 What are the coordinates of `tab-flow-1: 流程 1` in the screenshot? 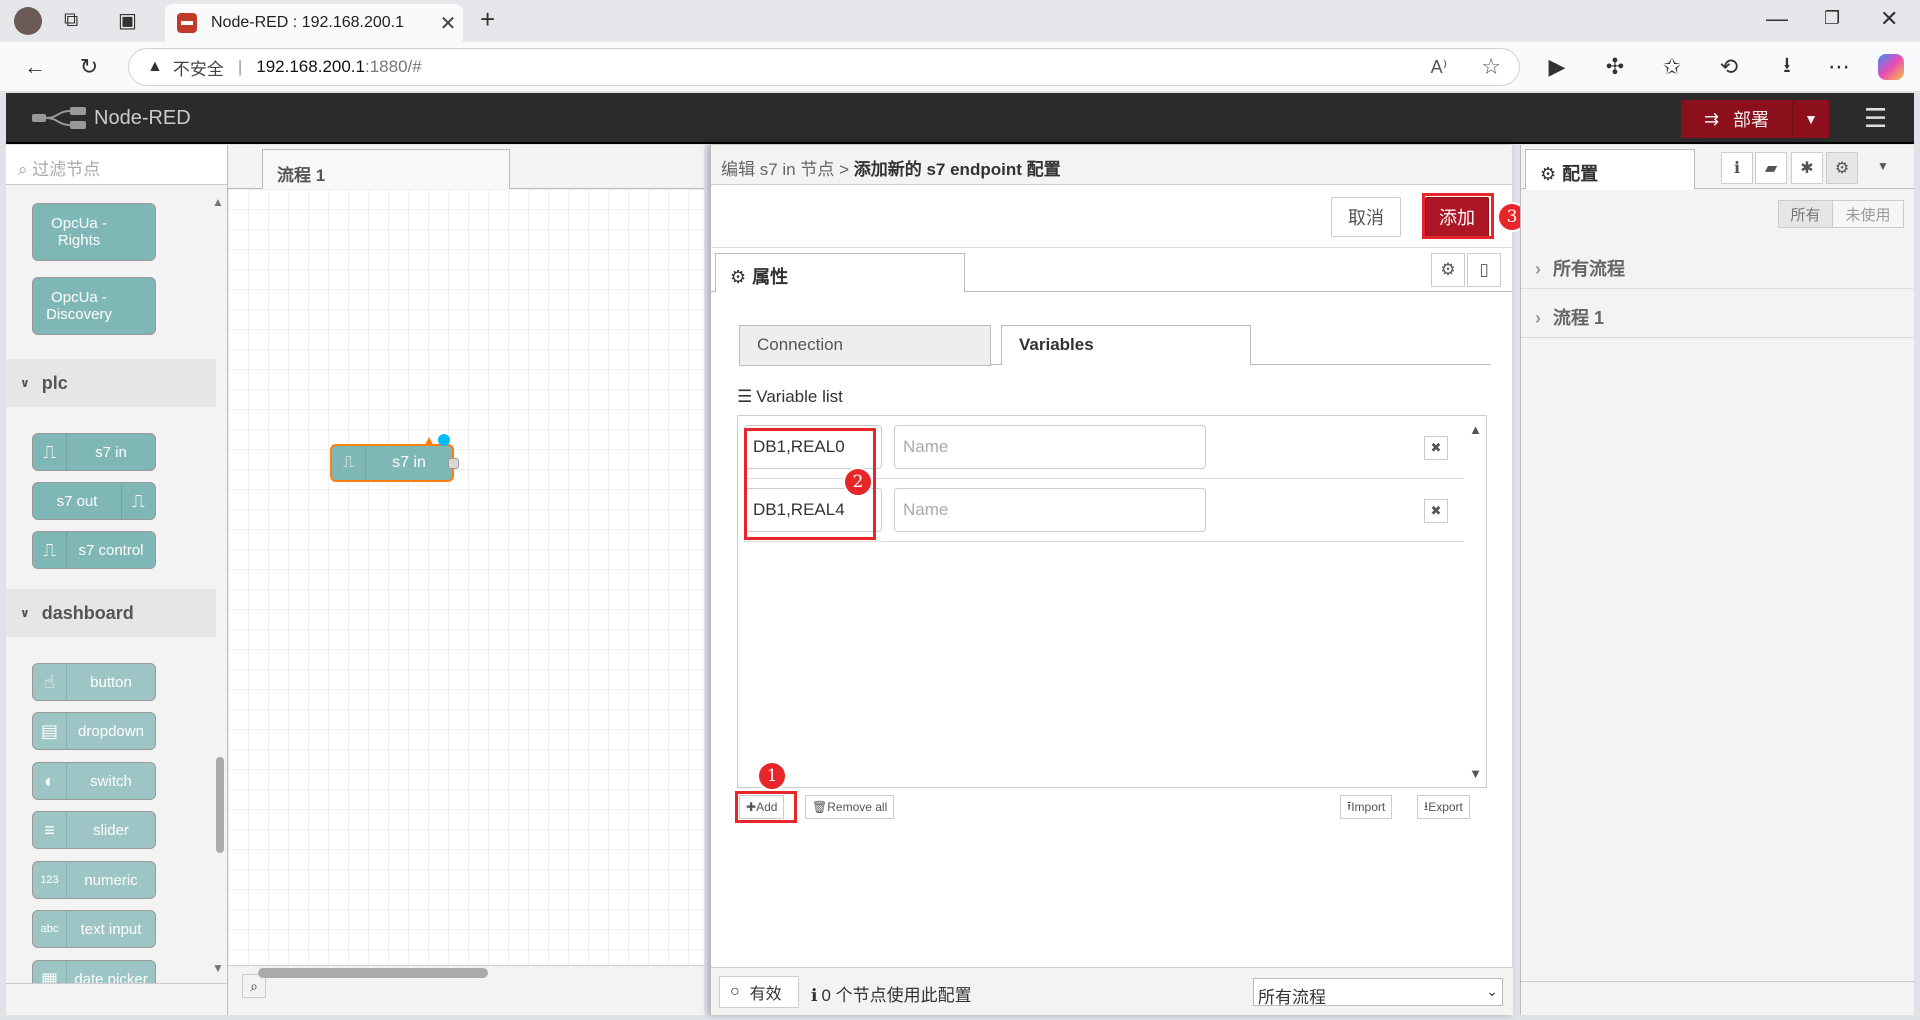 It's located at (386, 169).